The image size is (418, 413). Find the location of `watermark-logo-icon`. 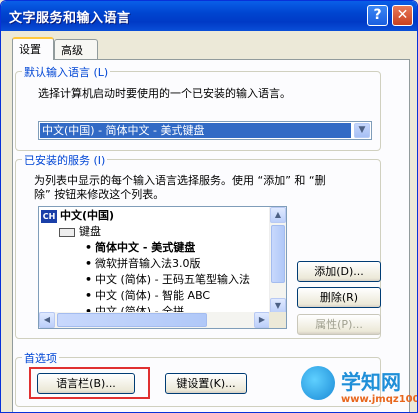

watermark-logo-icon is located at coordinates (318, 383).